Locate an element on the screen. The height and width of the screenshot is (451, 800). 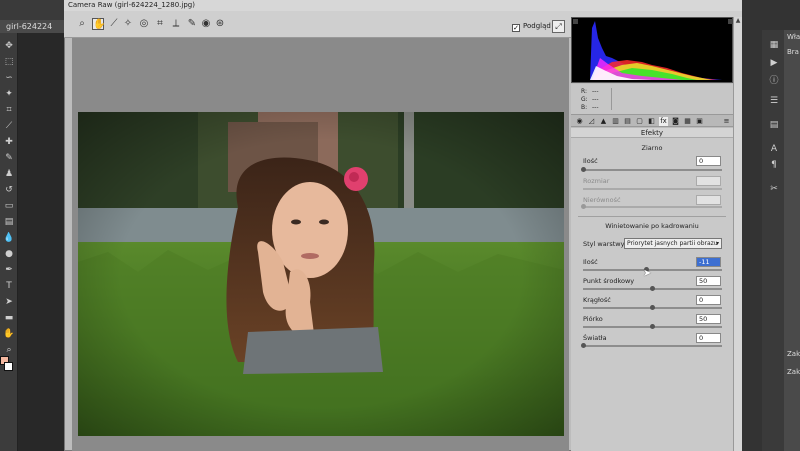
grain-roughness-slider is located at coordinates (652, 207).